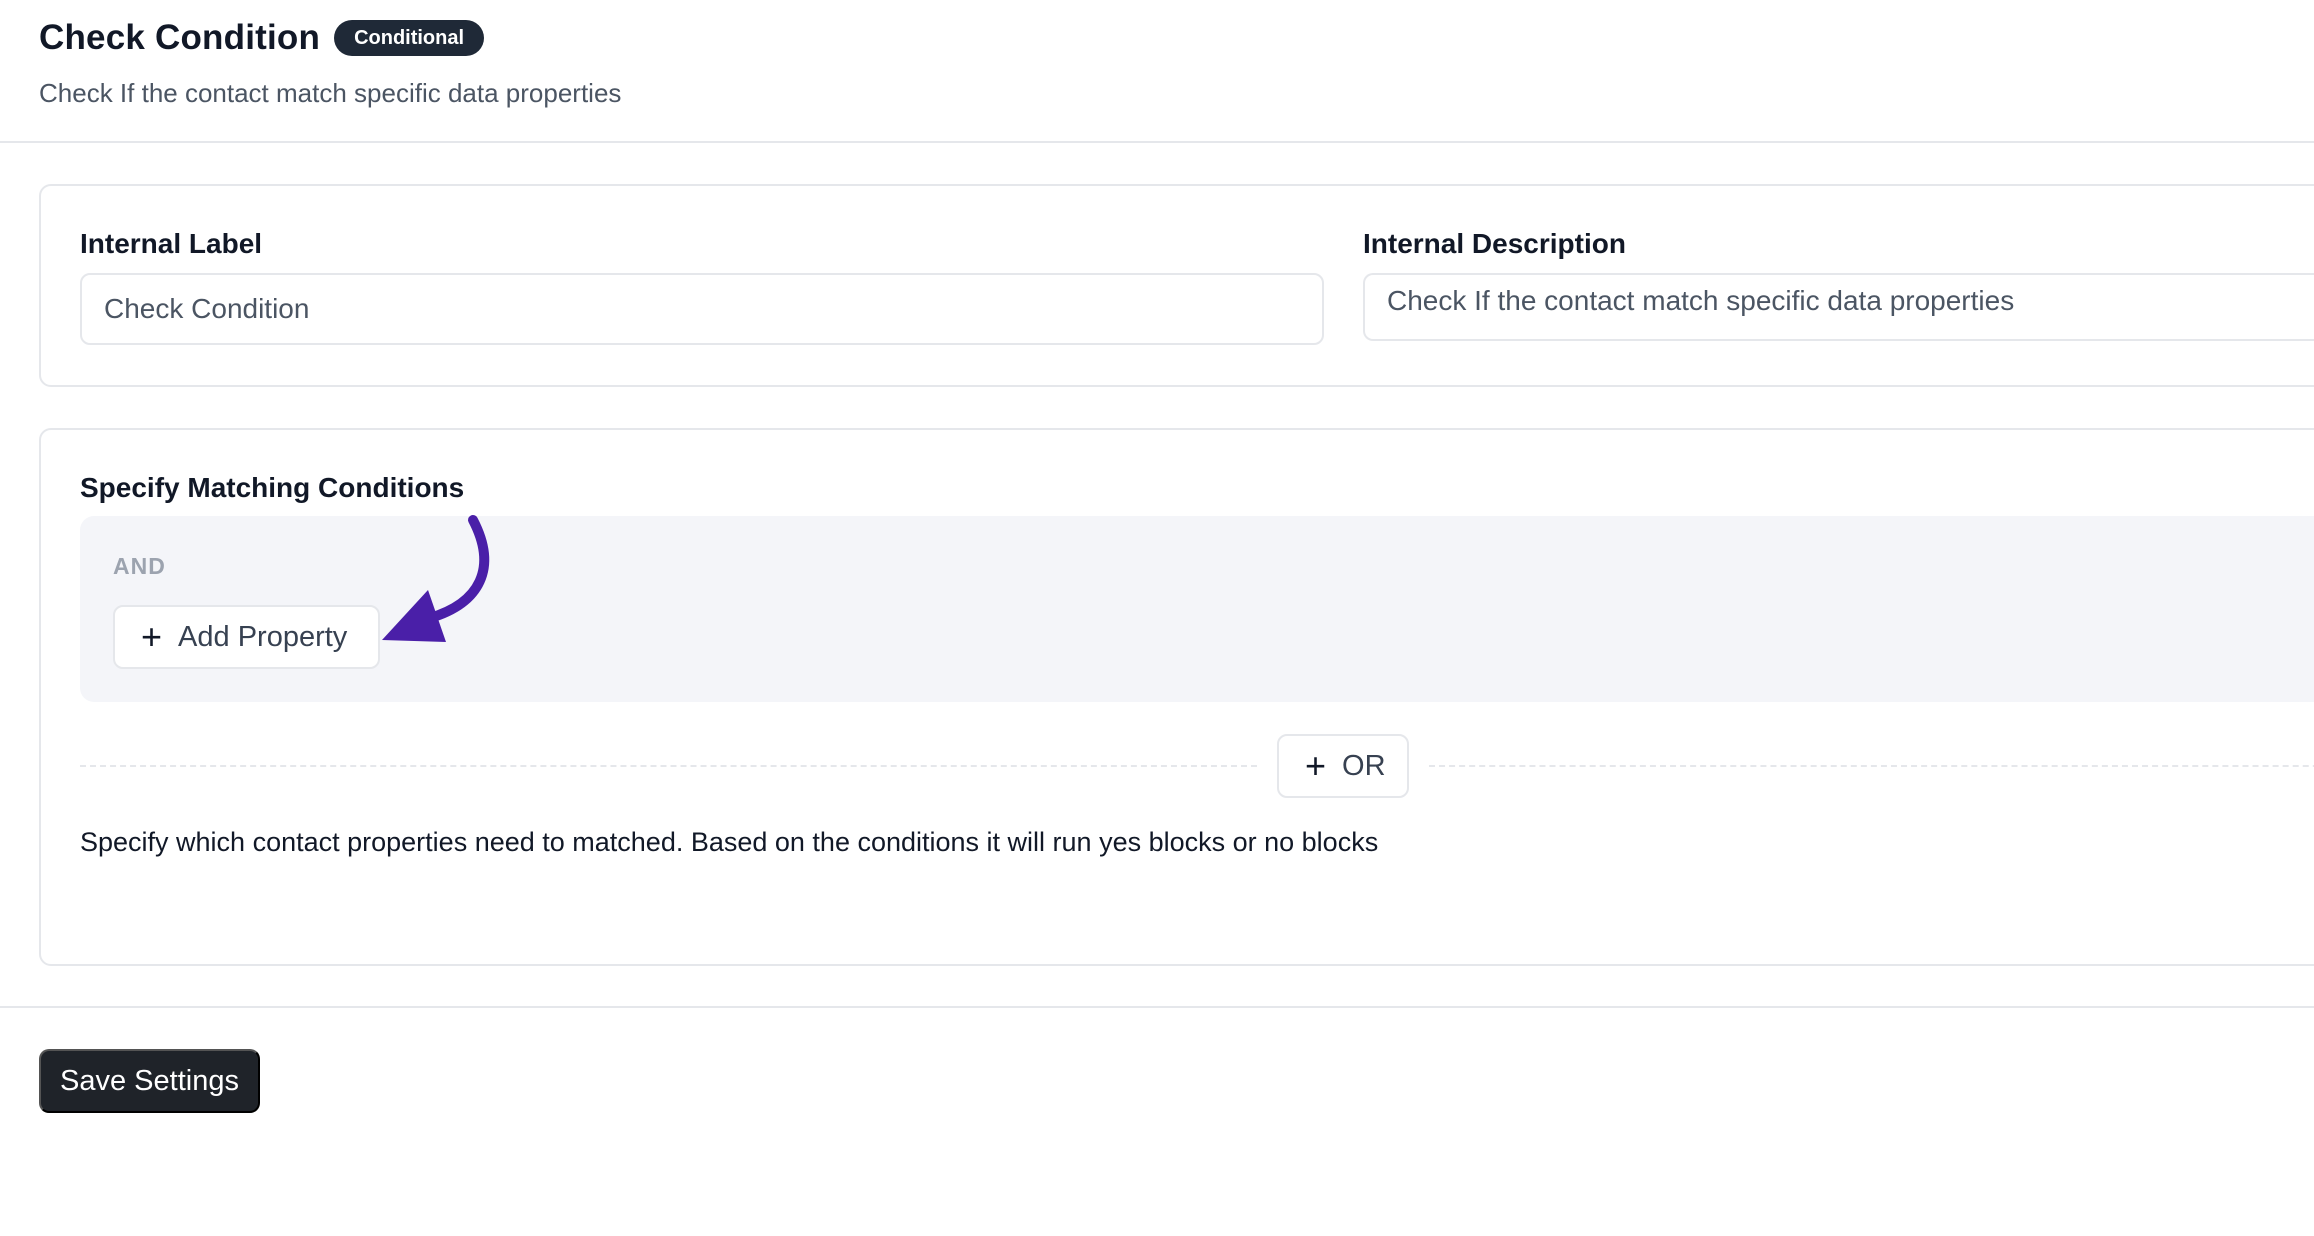  I want to click on internal-description-label: Internal Description, so click(1494, 243).